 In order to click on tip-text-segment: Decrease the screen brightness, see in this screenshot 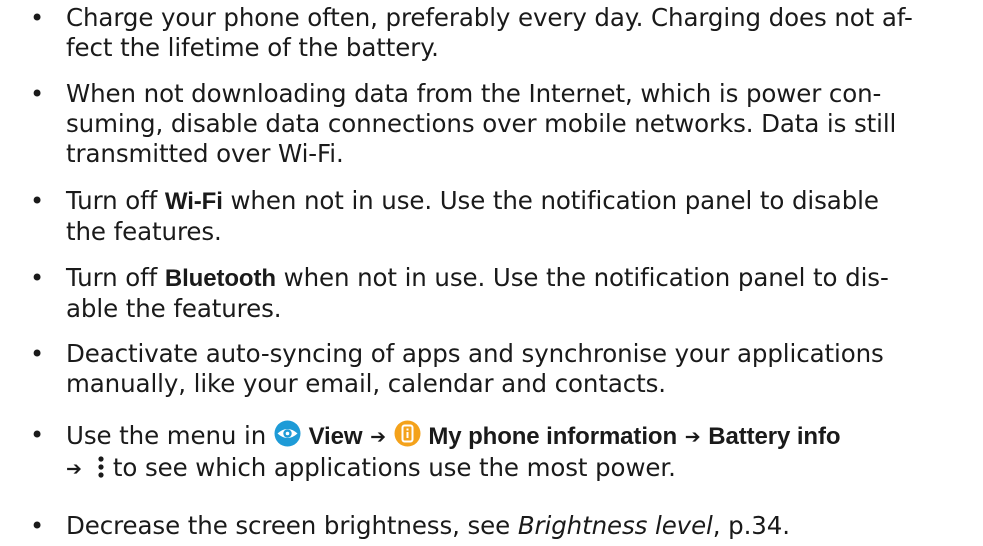, I will do `click(292, 525)`.